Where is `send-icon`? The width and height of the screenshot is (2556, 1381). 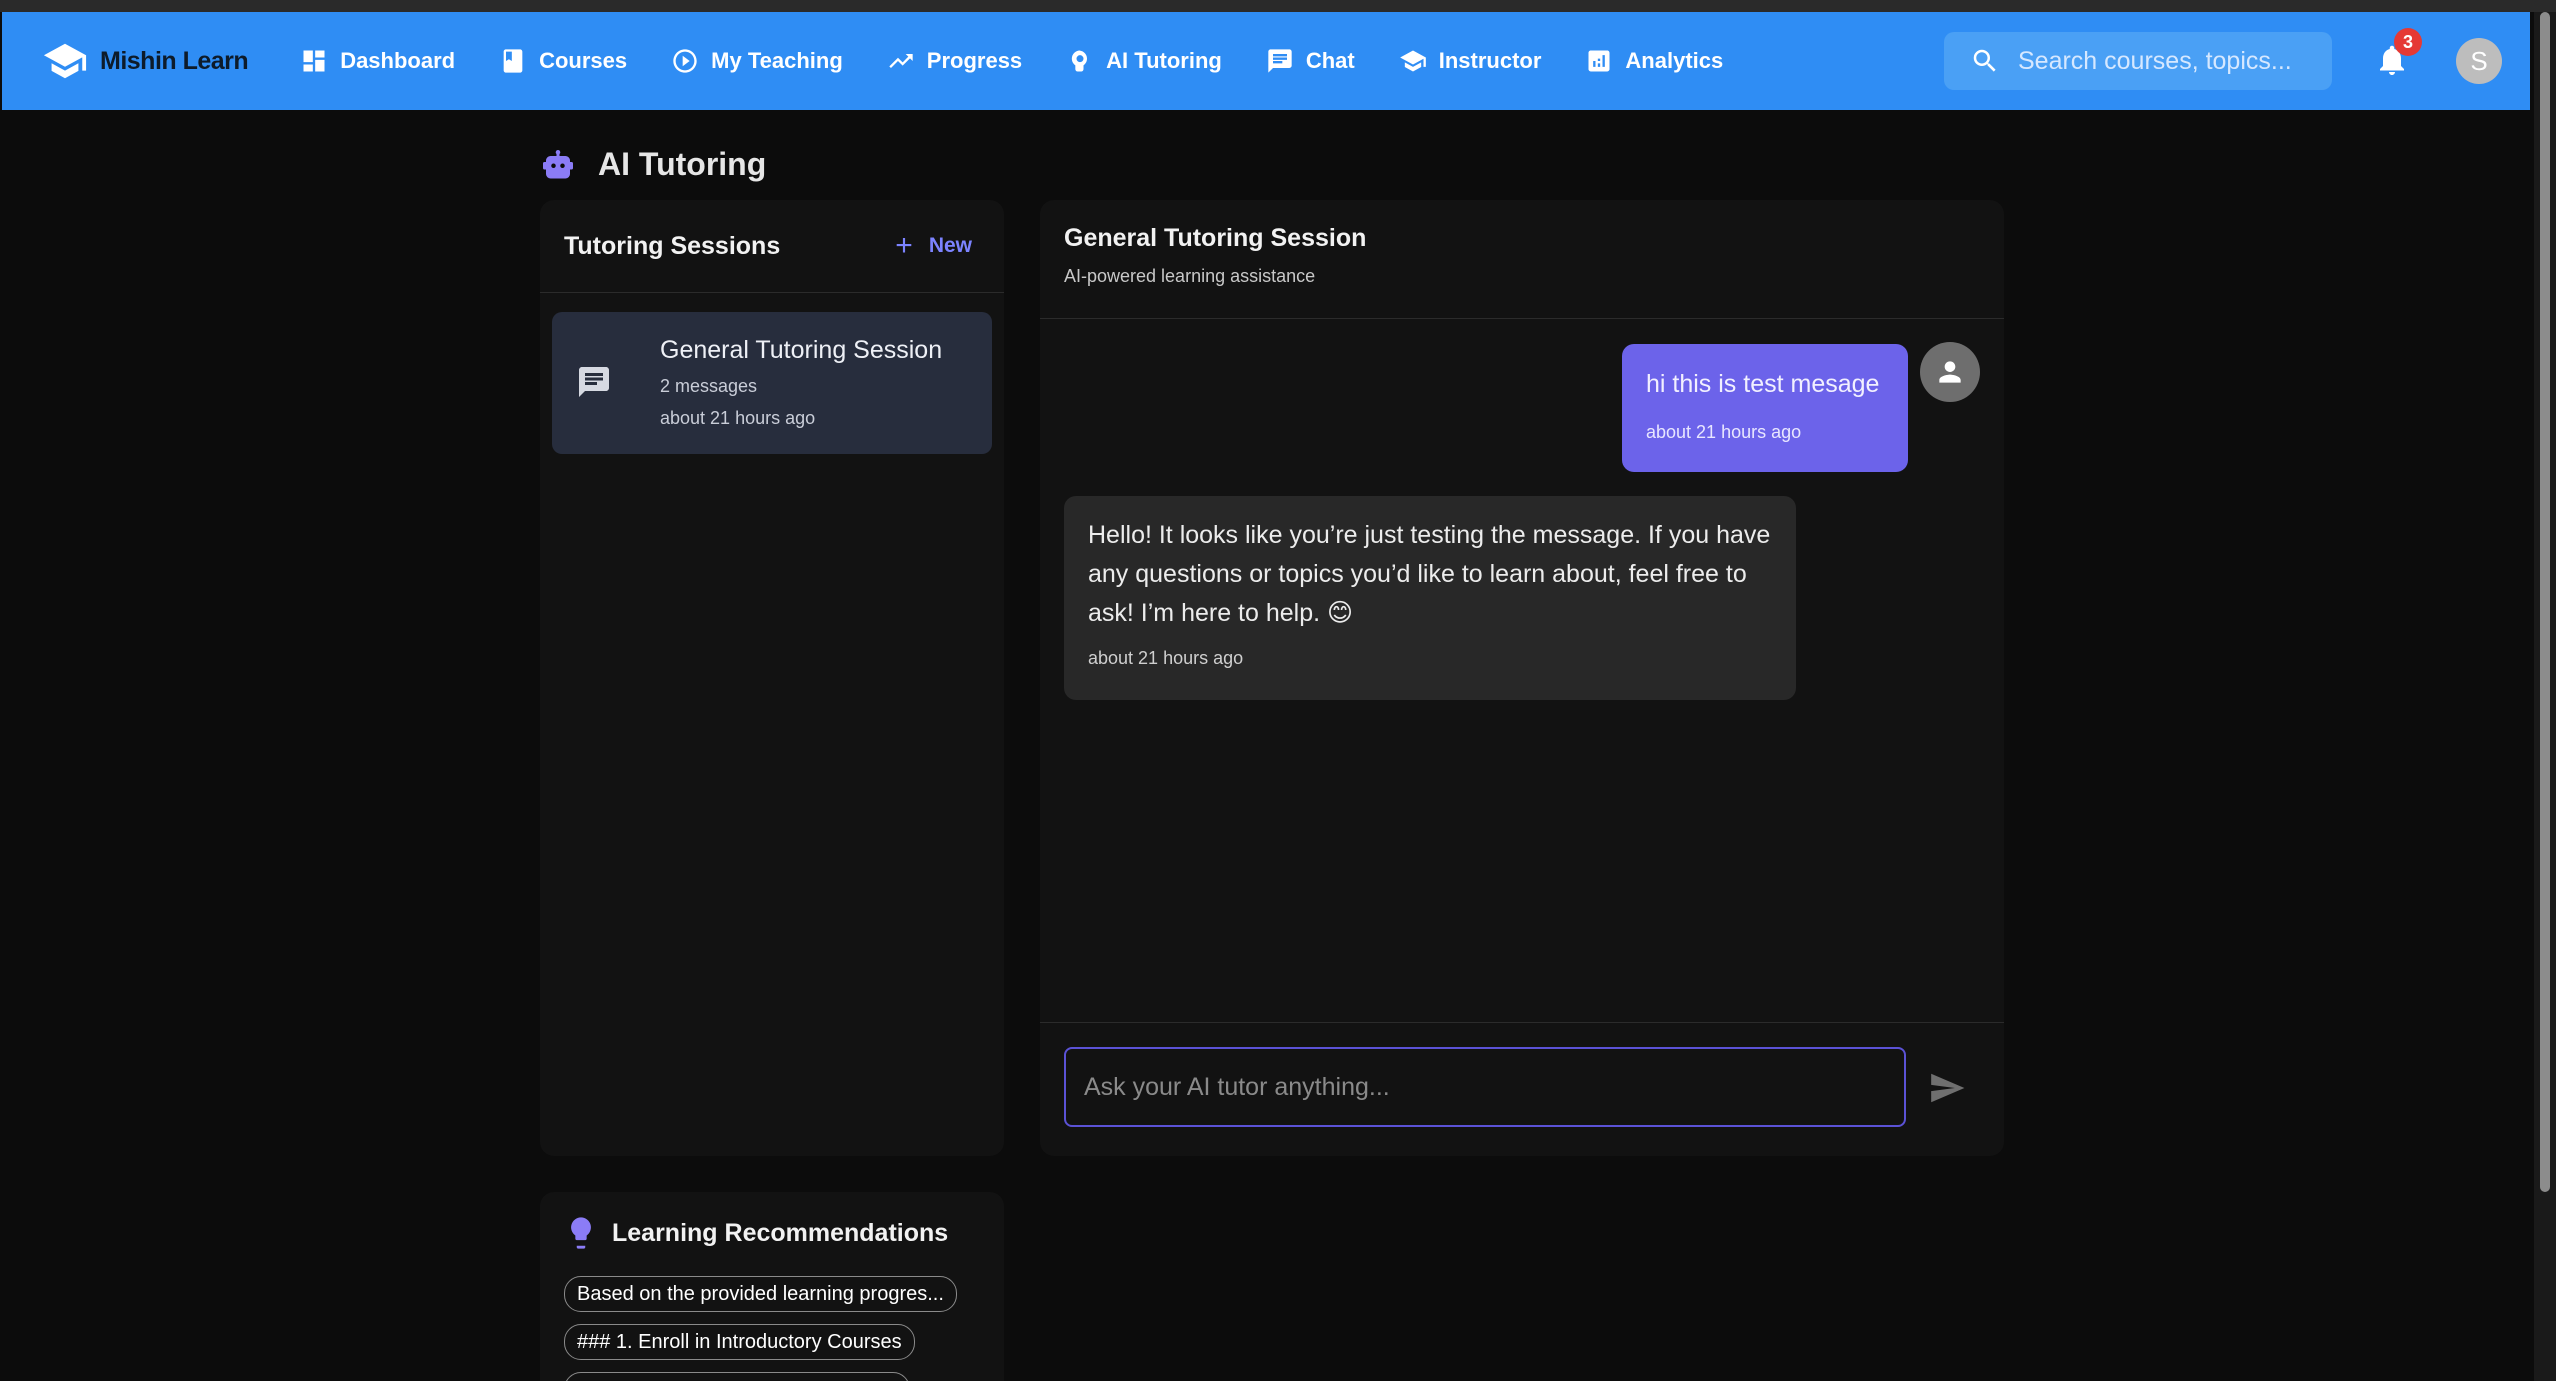 send-icon is located at coordinates (1947, 1088).